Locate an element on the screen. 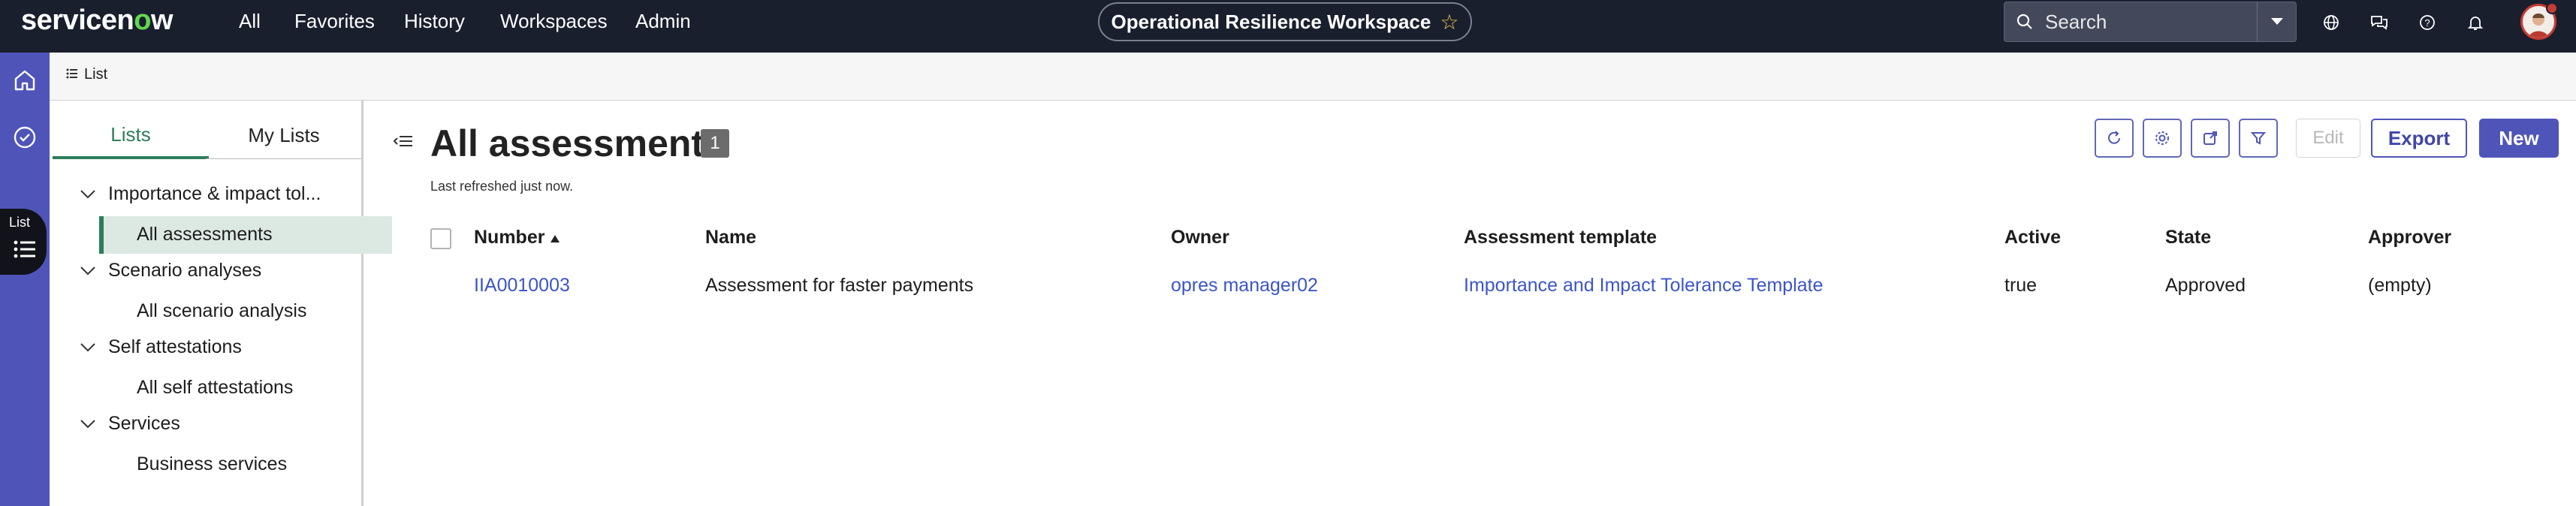 This screenshot has height=506, width=2576. avatar-status-badge is located at coordinates (2552, 8).